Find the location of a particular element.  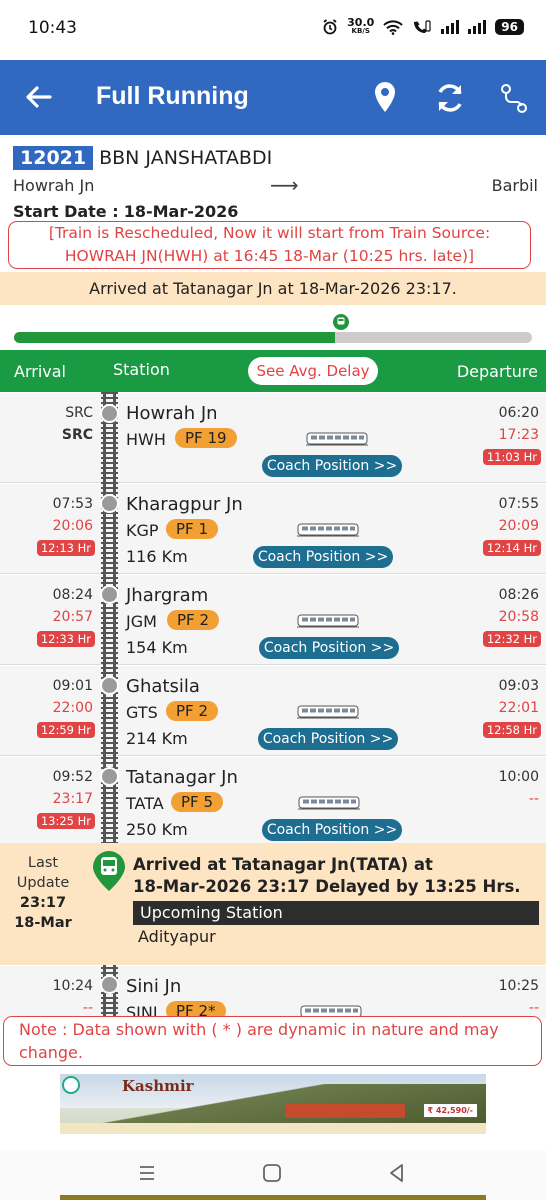

departure-delay-badge: 12:14 Hr is located at coordinates (511, 548).